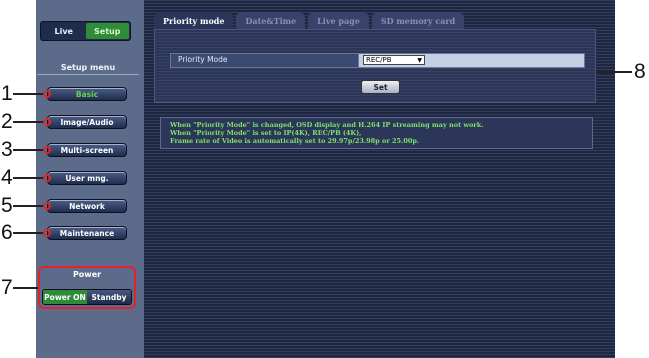  What do you see at coordinates (87, 178) in the screenshot?
I see `user-mng-menu-button: User mng.` at bounding box center [87, 178].